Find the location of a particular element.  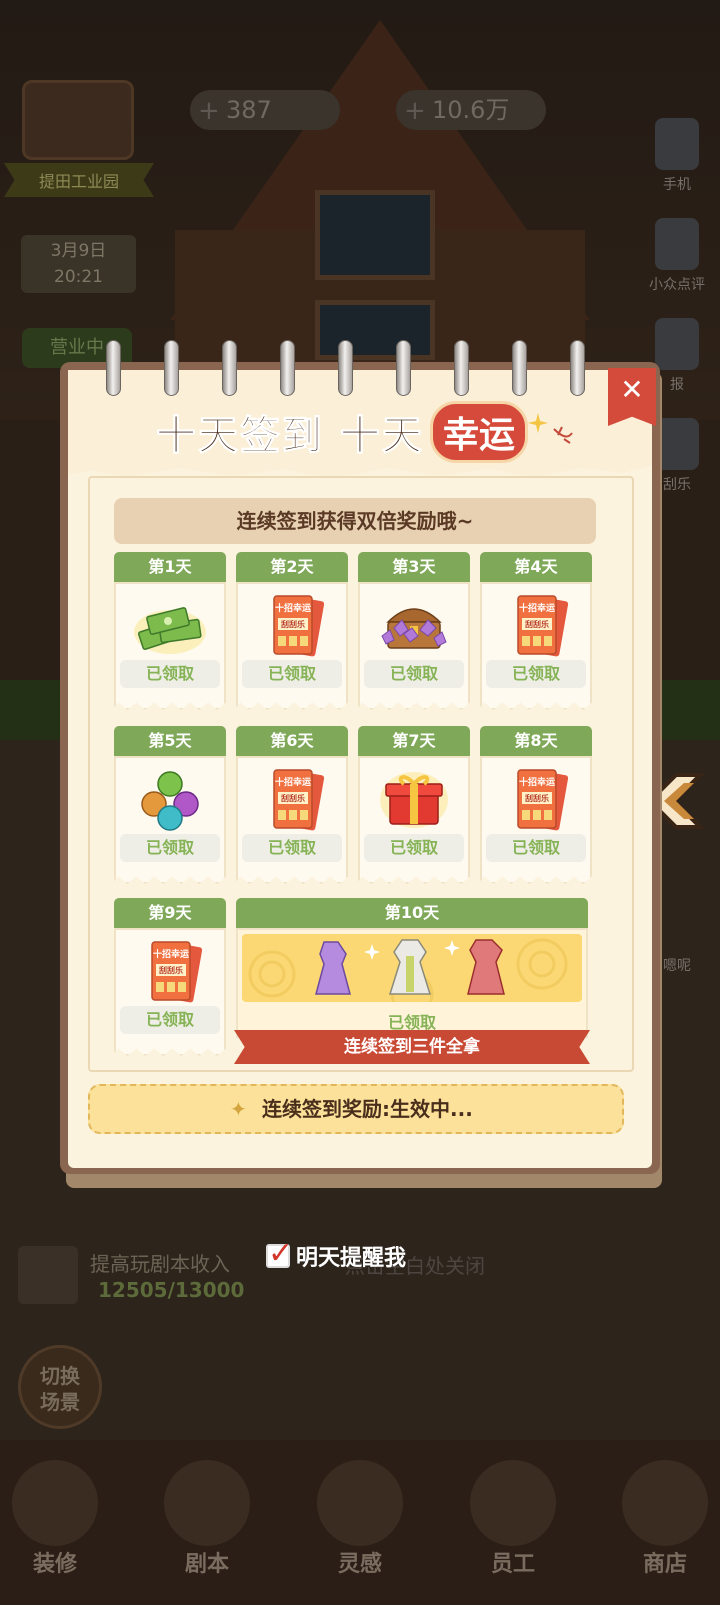

money-amount: 10.6万 is located at coordinates (471, 110).